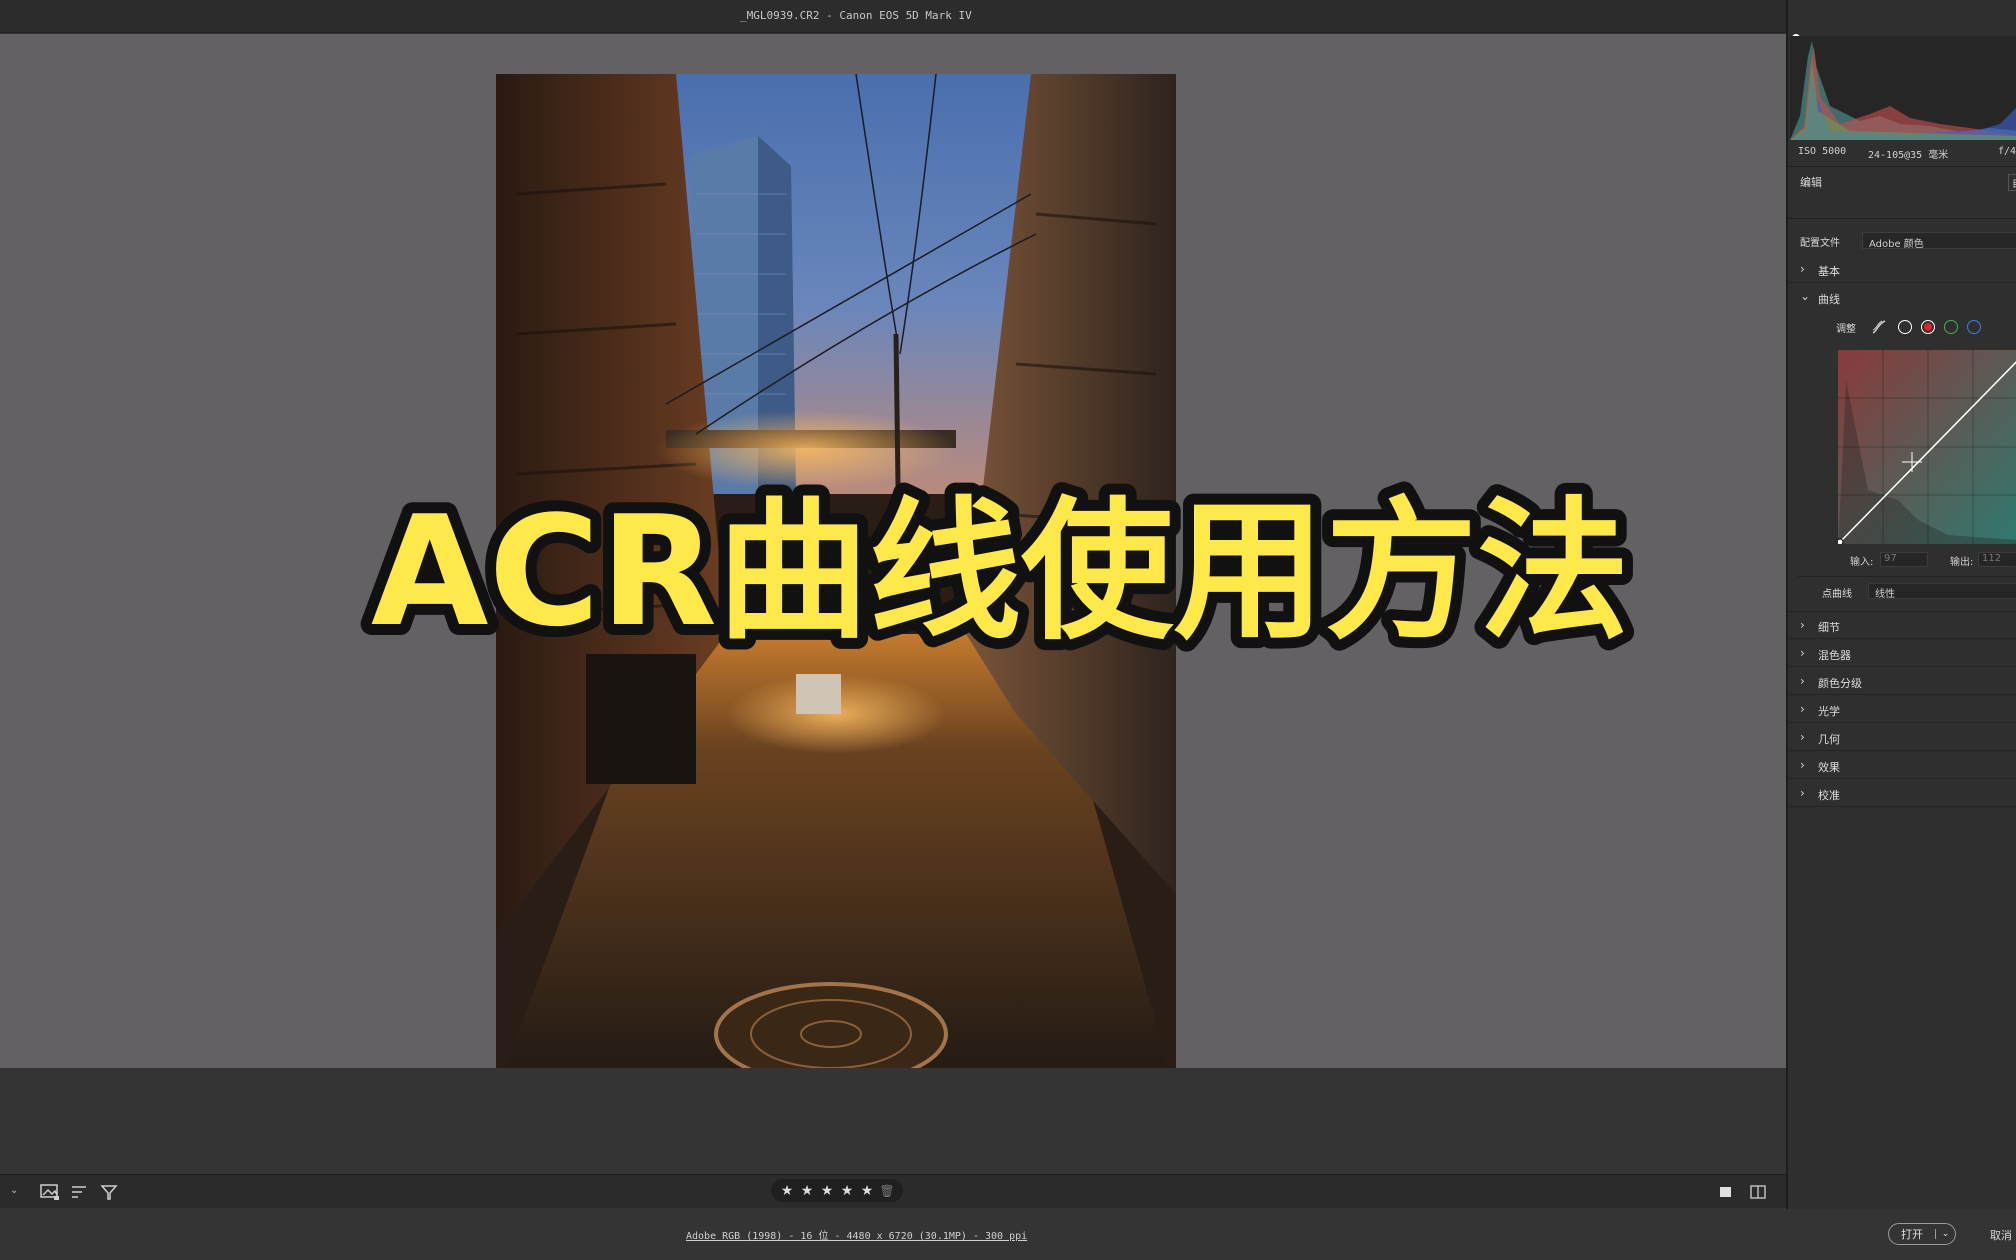  What do you see at coordinates (1811, 182) in the screenshot?
I see `edit-heading: 编辑` at bounding box center [1811, 182].